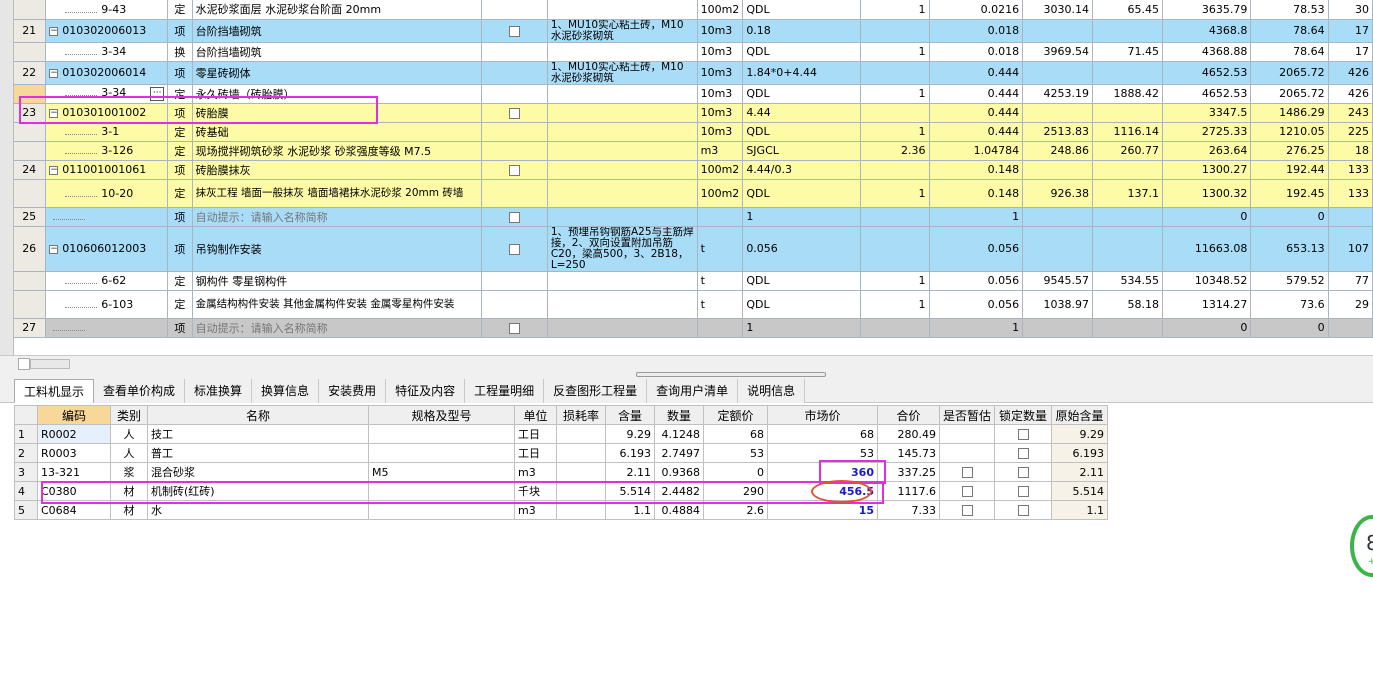  I want to click on item-name: 零星砖砌体, so click(337, 73).